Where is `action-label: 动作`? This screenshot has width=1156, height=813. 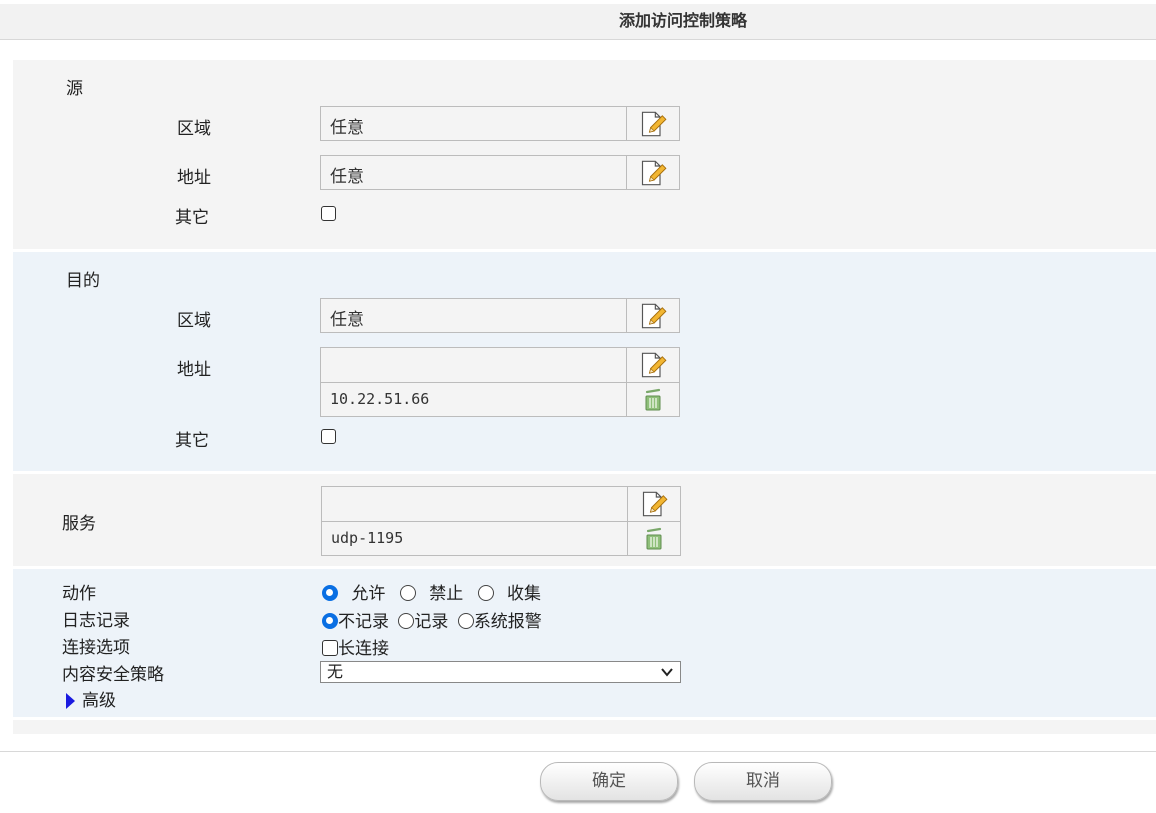 action-label: 动作 is located at coordinates (79, 594).